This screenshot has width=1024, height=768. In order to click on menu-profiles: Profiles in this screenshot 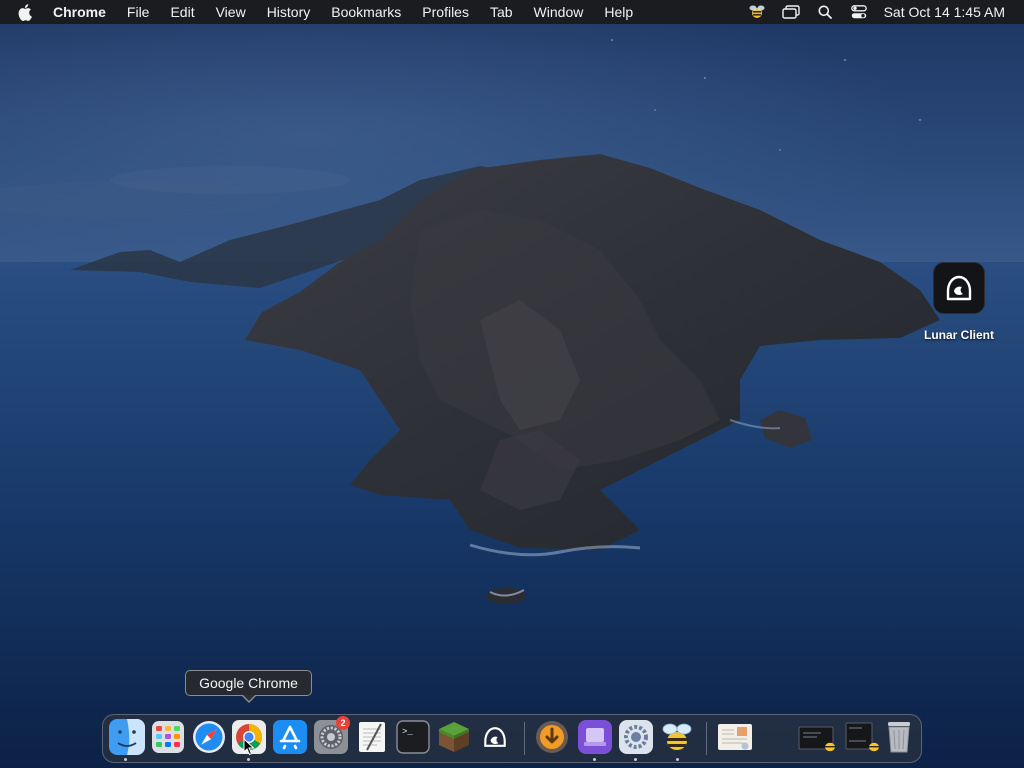, I will do `click(445, 12)`.